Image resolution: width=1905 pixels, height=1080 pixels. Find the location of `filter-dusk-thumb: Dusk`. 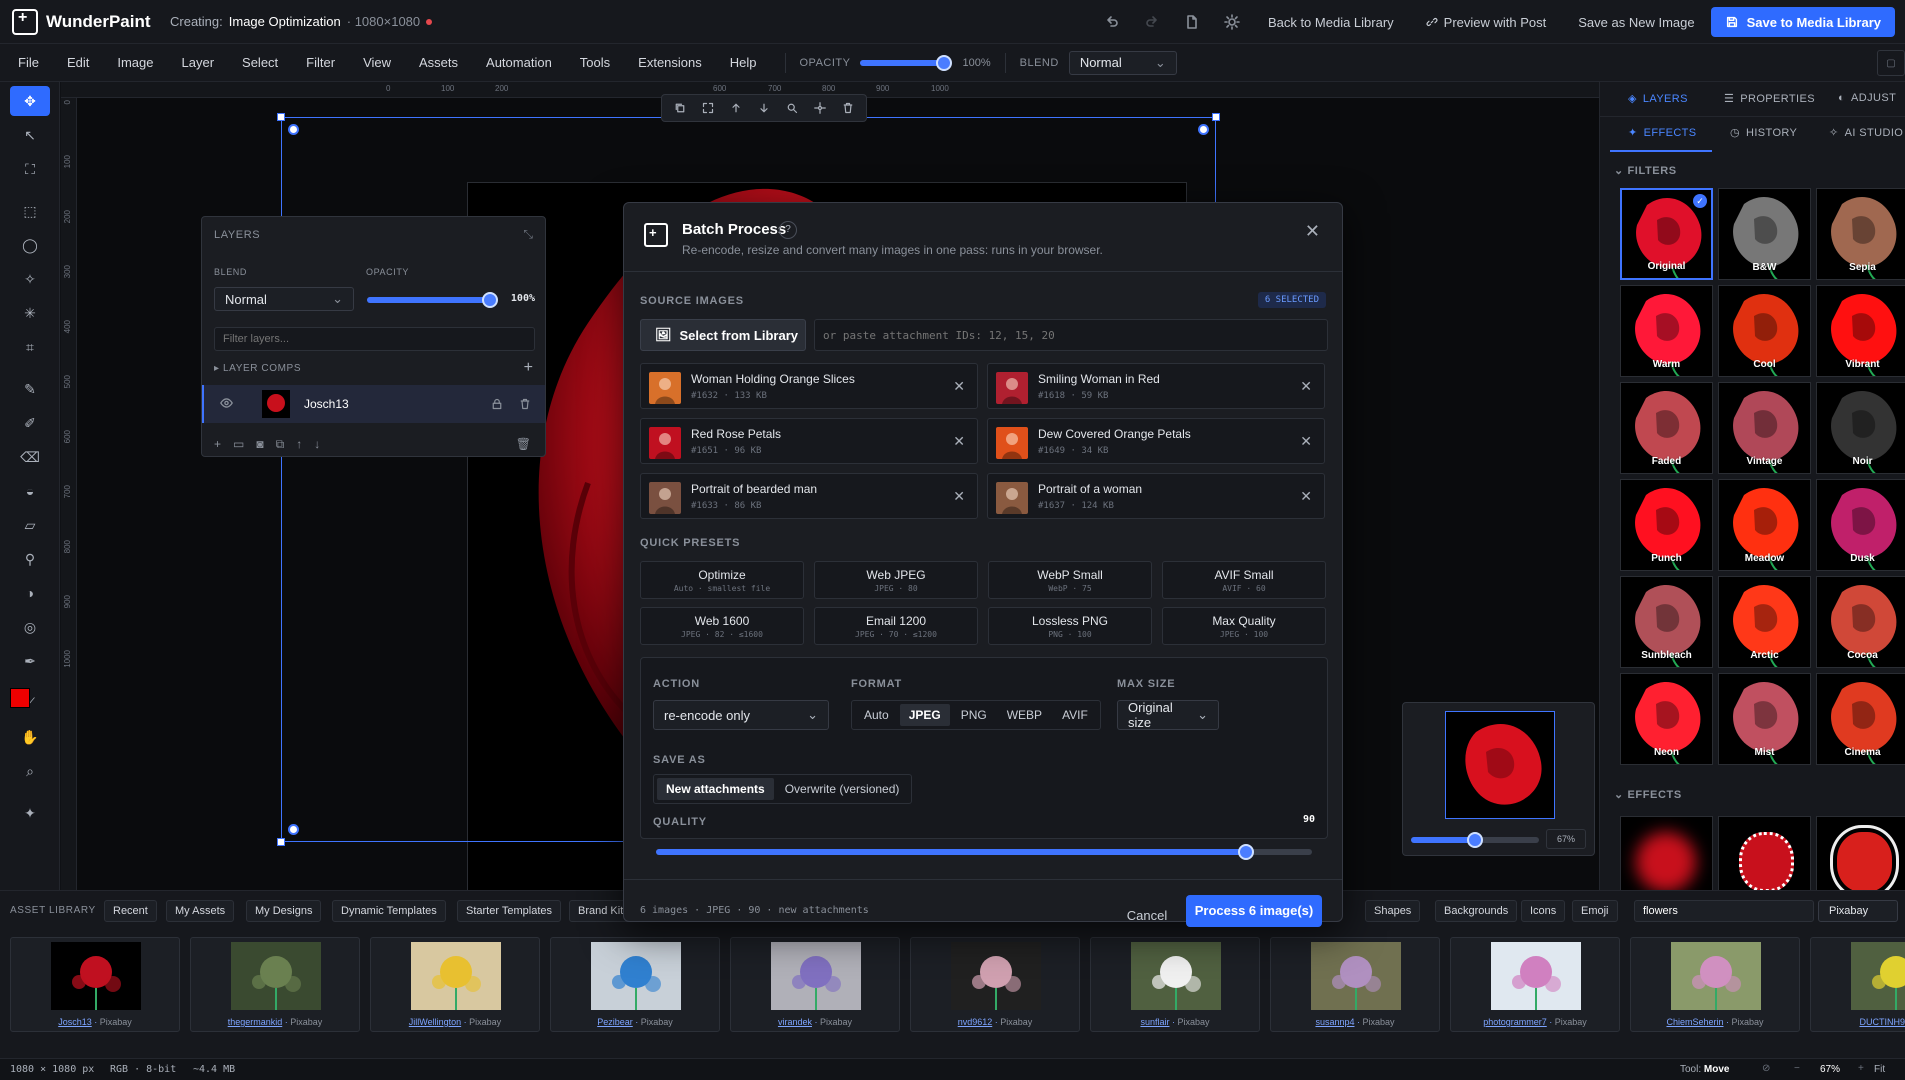

filter-dusk-thumb: Dusk is located at coordinates (1860, 525).